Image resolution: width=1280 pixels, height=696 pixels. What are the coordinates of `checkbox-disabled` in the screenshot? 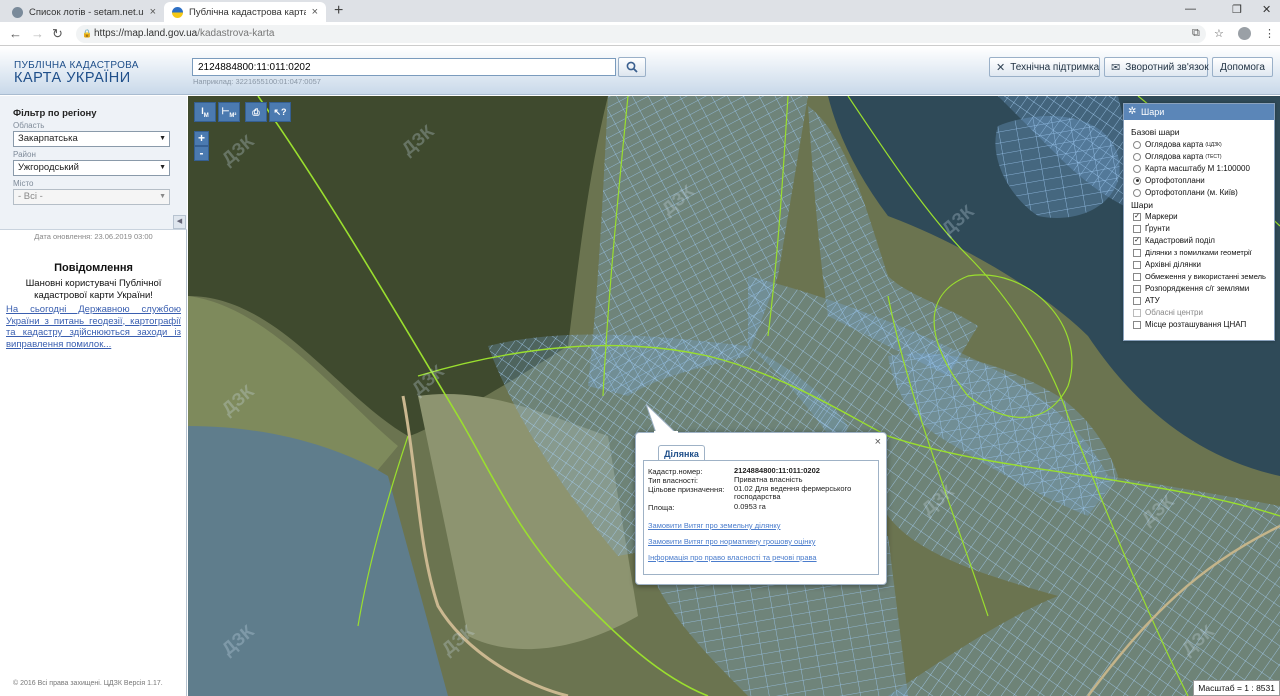 It's located at (1137, 312).